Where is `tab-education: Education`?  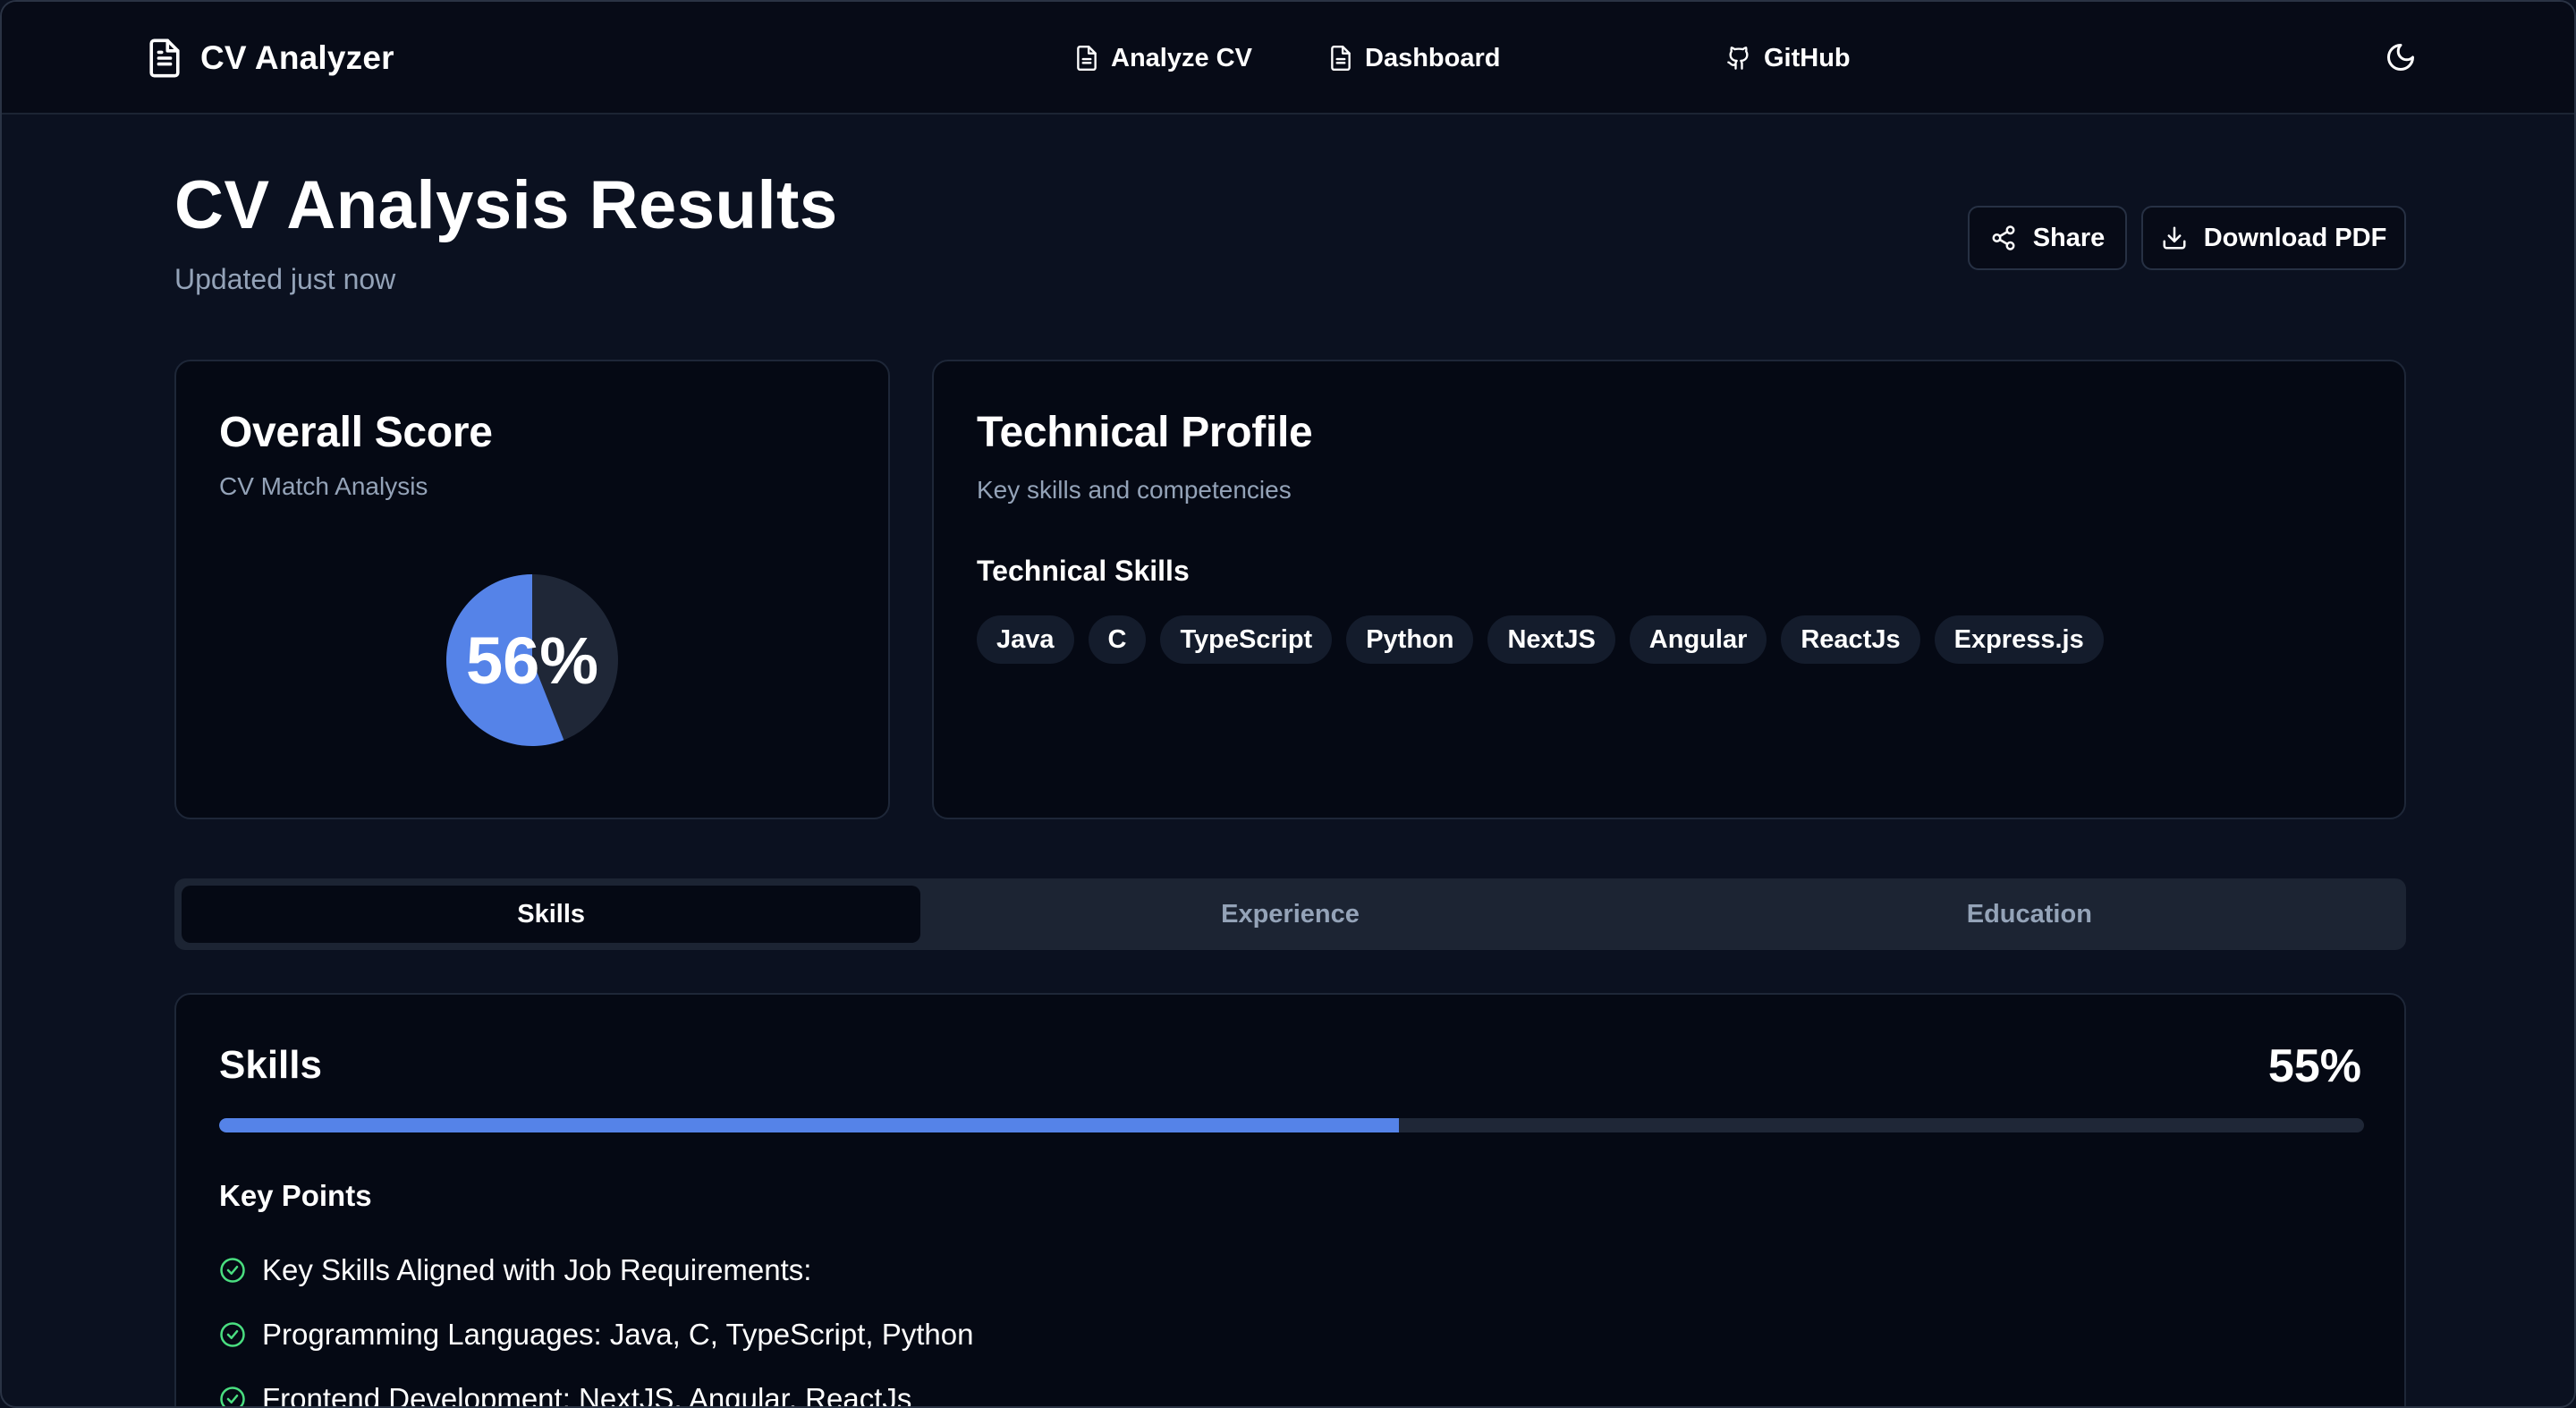
tab-education: Education is located at coordinates (2029, 914).